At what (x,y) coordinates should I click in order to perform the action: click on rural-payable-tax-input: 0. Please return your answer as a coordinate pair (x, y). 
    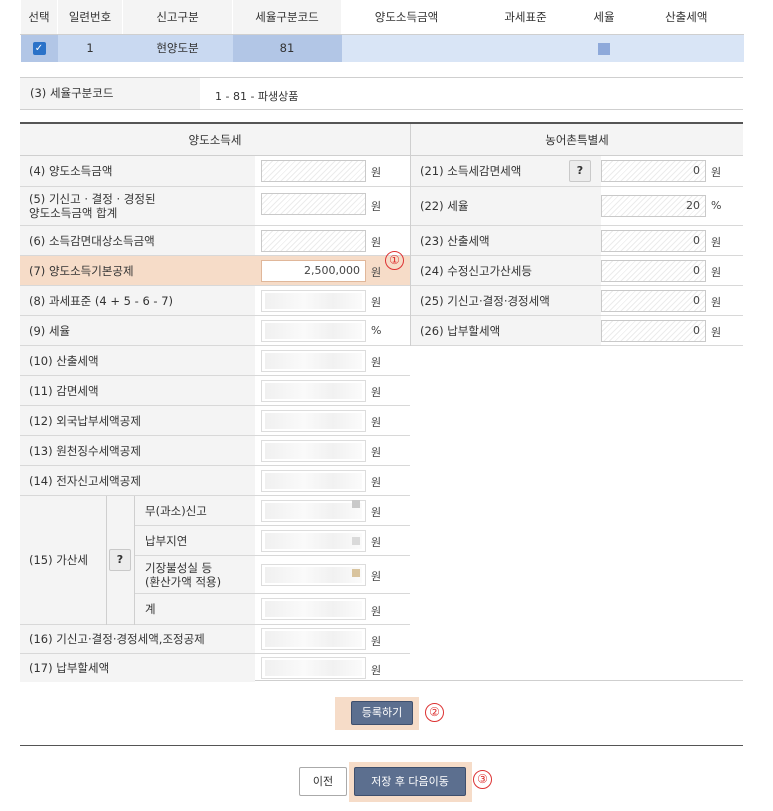
    Looking at the image, I should click on (653, 331).